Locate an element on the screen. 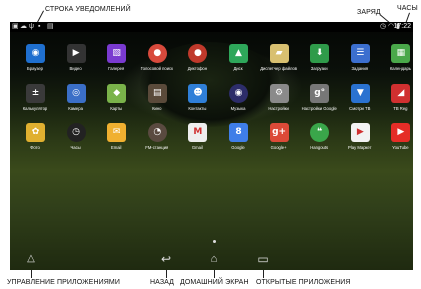 This screenshot has height=289, width=421. image-icon: ▣ is located at coordinates (15, 26).